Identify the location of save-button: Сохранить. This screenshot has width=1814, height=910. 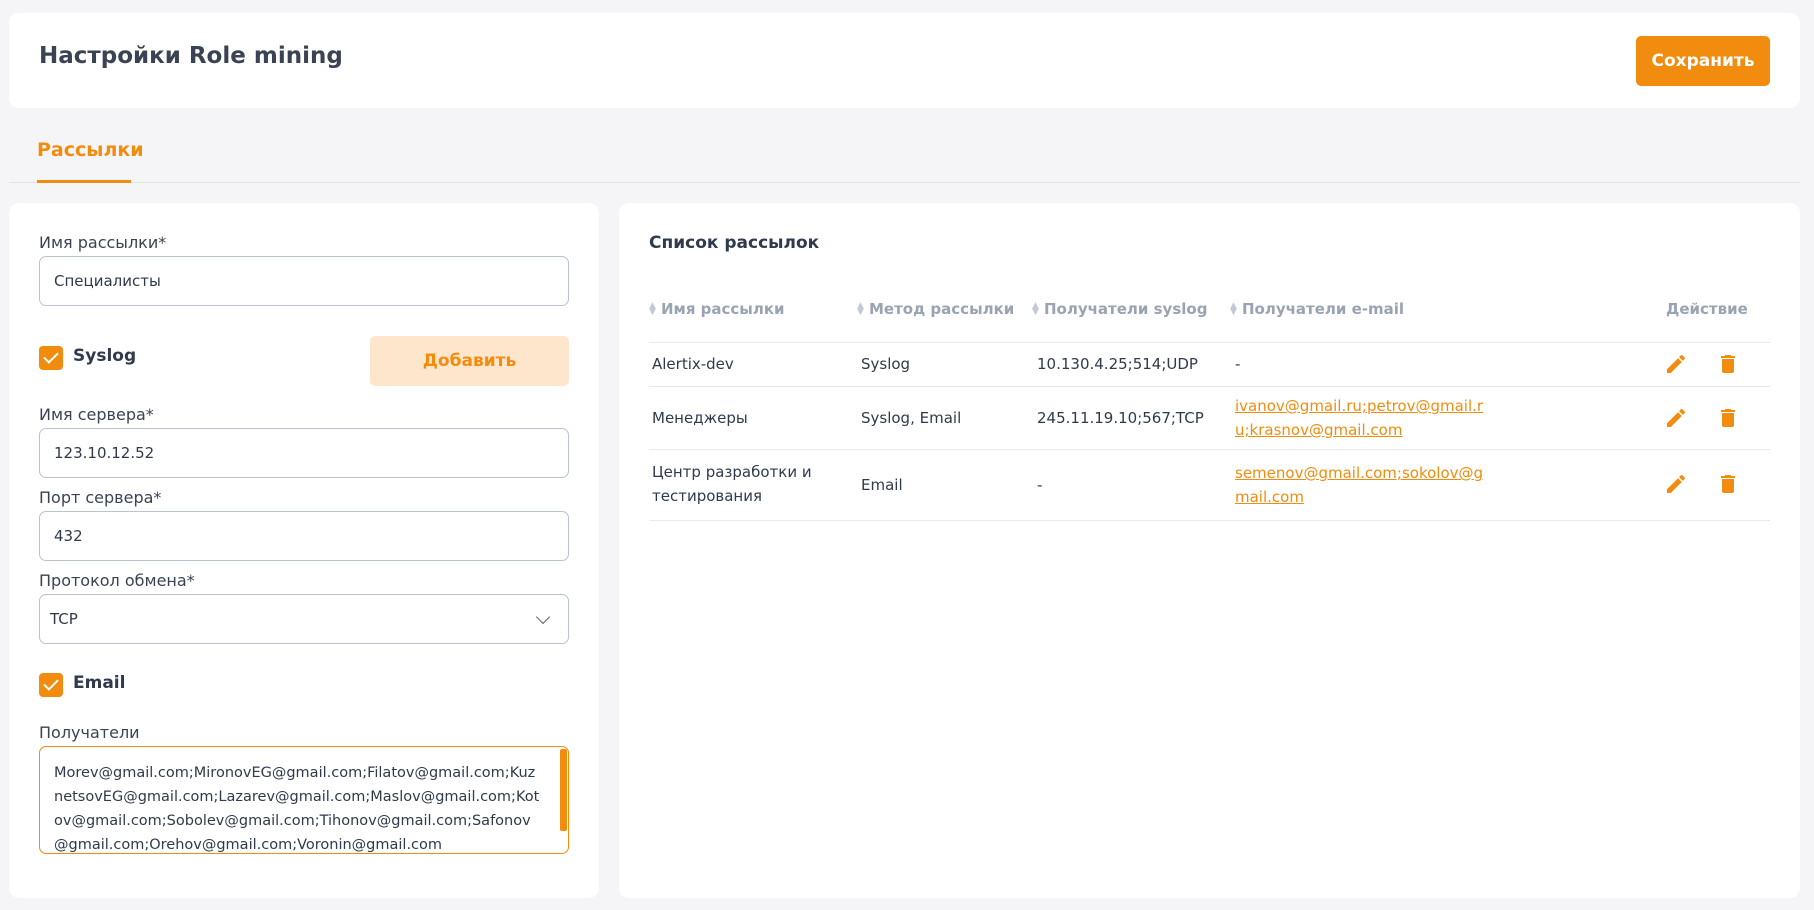
(1703, 61).